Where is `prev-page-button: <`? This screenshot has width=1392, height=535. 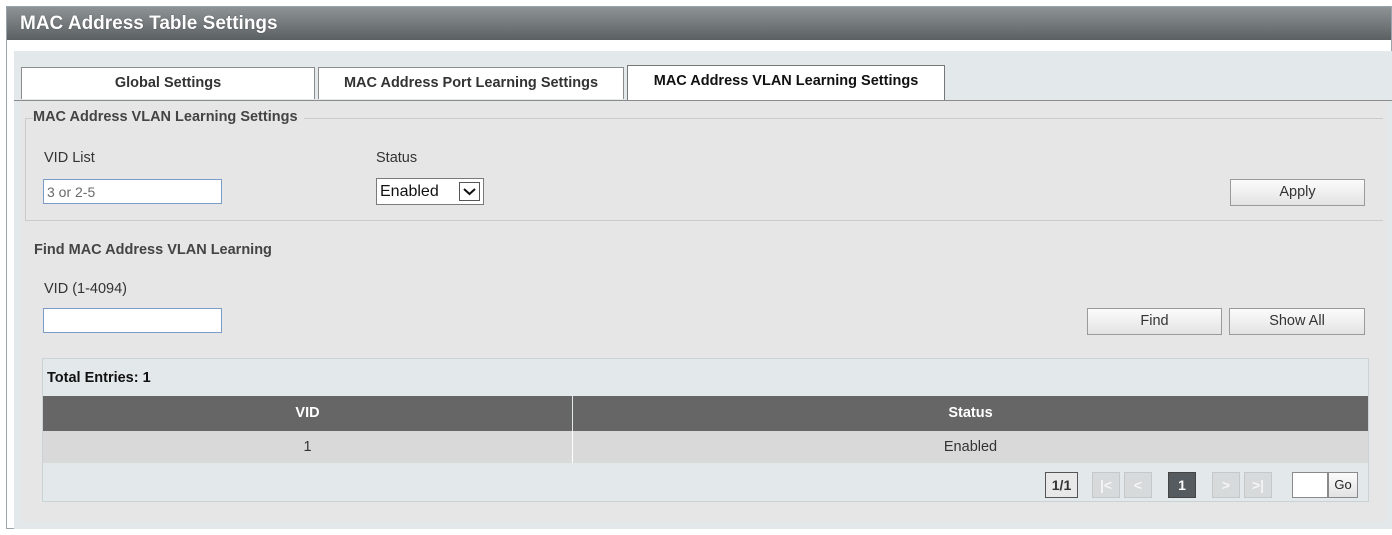
prev-page-button: < is located at coordinates (1138, 485).